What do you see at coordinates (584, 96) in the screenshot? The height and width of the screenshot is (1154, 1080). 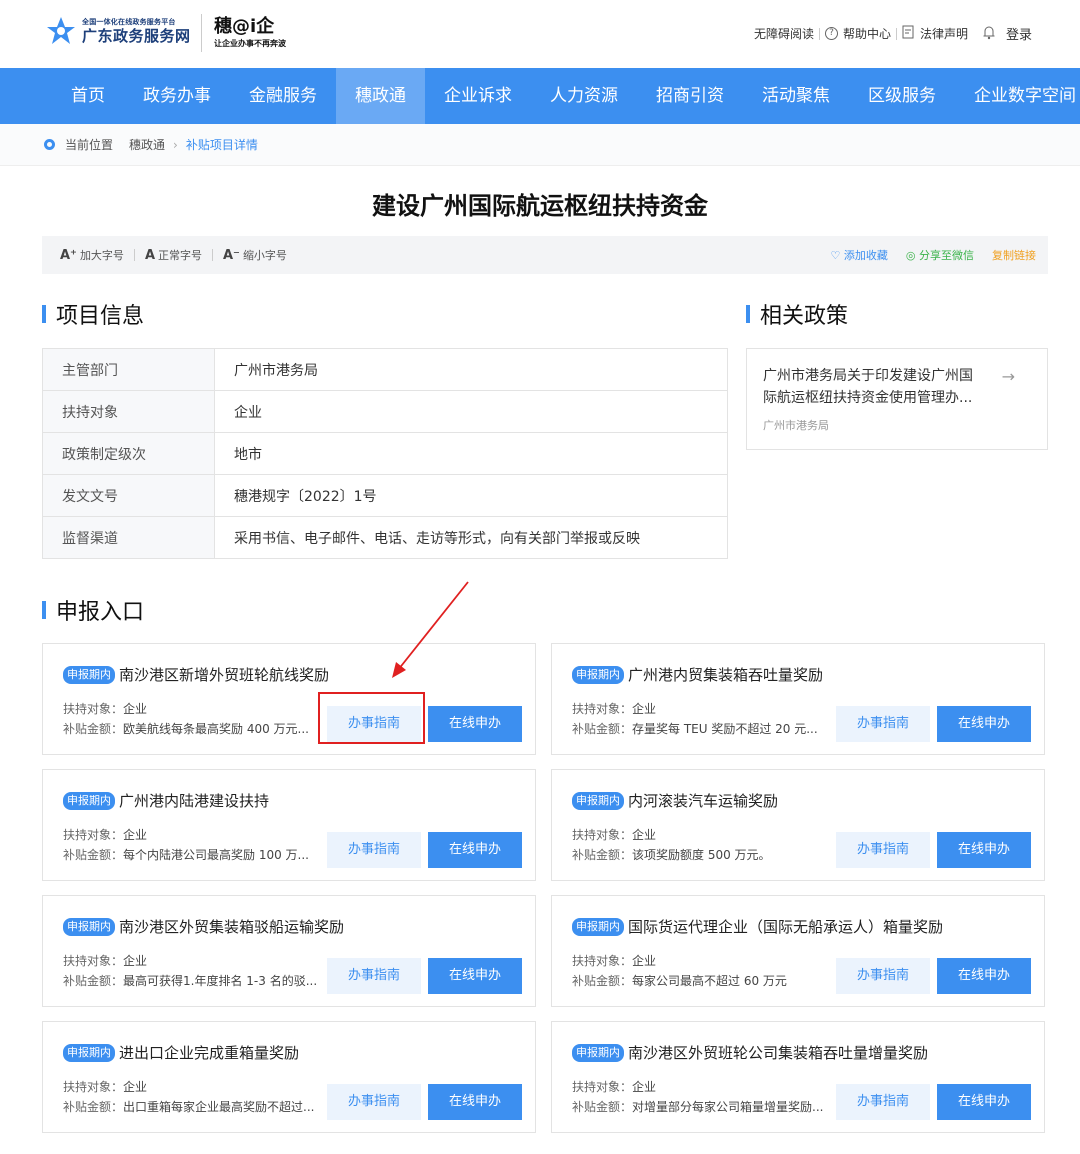 I see `nav-human-resources: 人力资源` at bounding box center [584, 96].